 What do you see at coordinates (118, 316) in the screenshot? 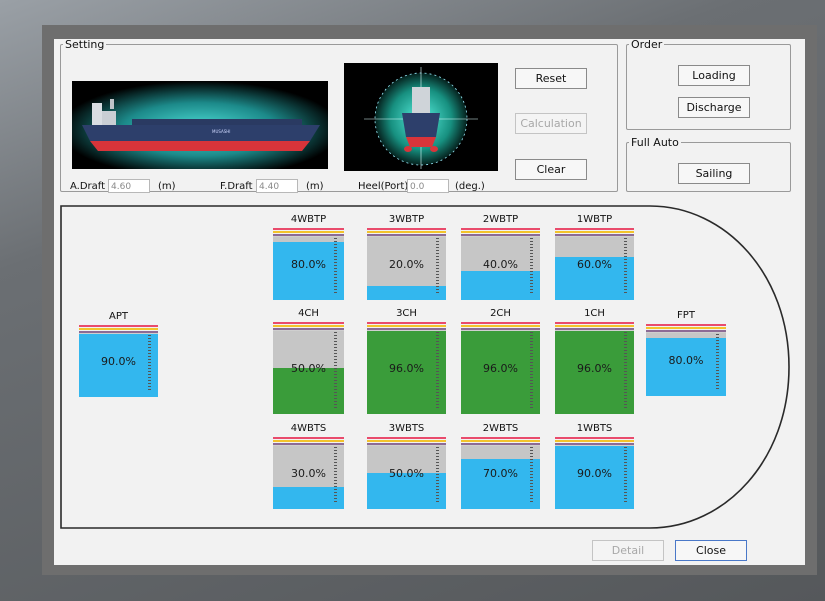
I see `tank-name: APT` at bounding box center [118, 316].